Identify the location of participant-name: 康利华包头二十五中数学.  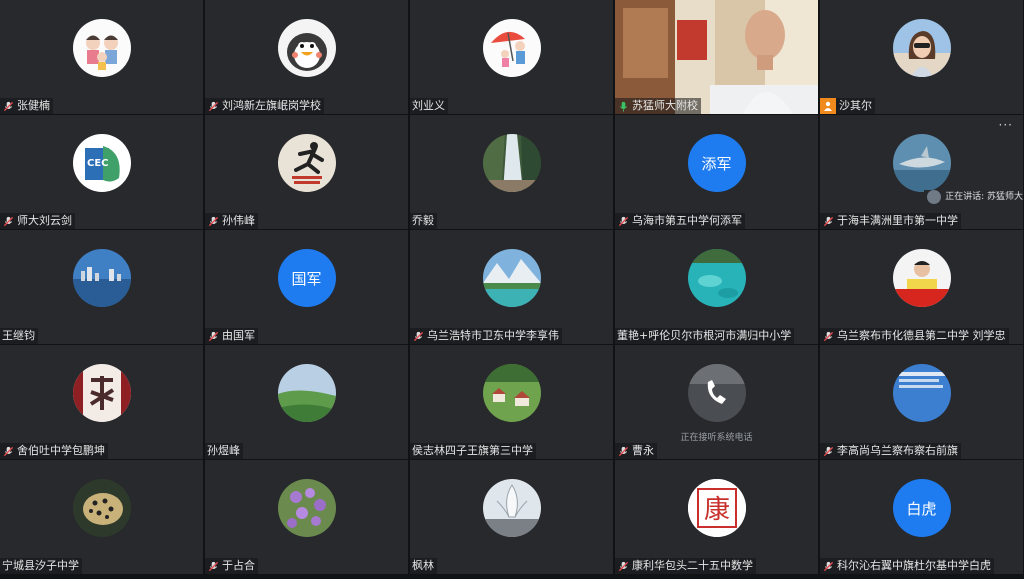
(685, 566).